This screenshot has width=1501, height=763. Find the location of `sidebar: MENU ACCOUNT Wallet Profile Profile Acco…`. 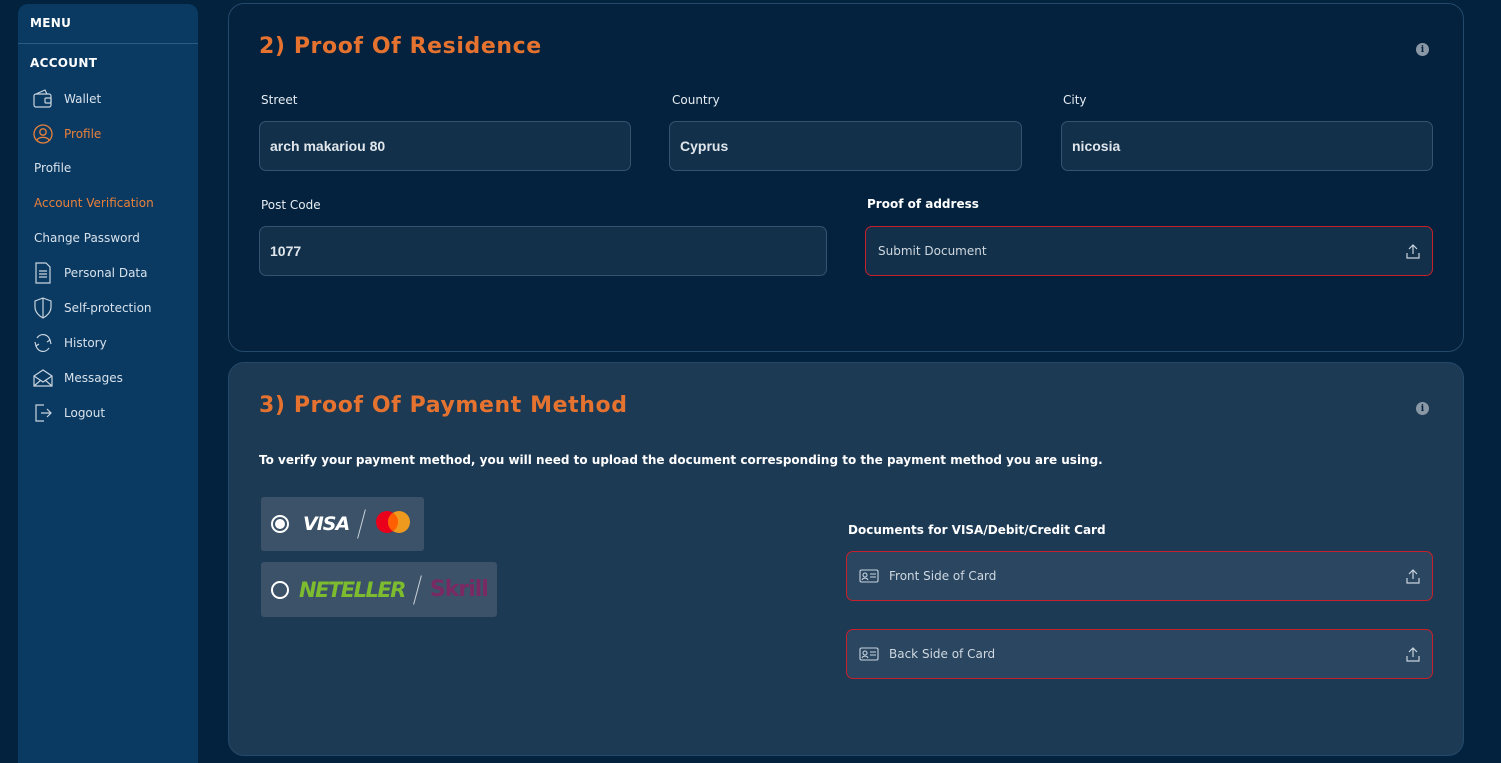

sidebar: MENU ACCOUNT Wallet Profile Profile Acco… is located at coordinates (108, 383).